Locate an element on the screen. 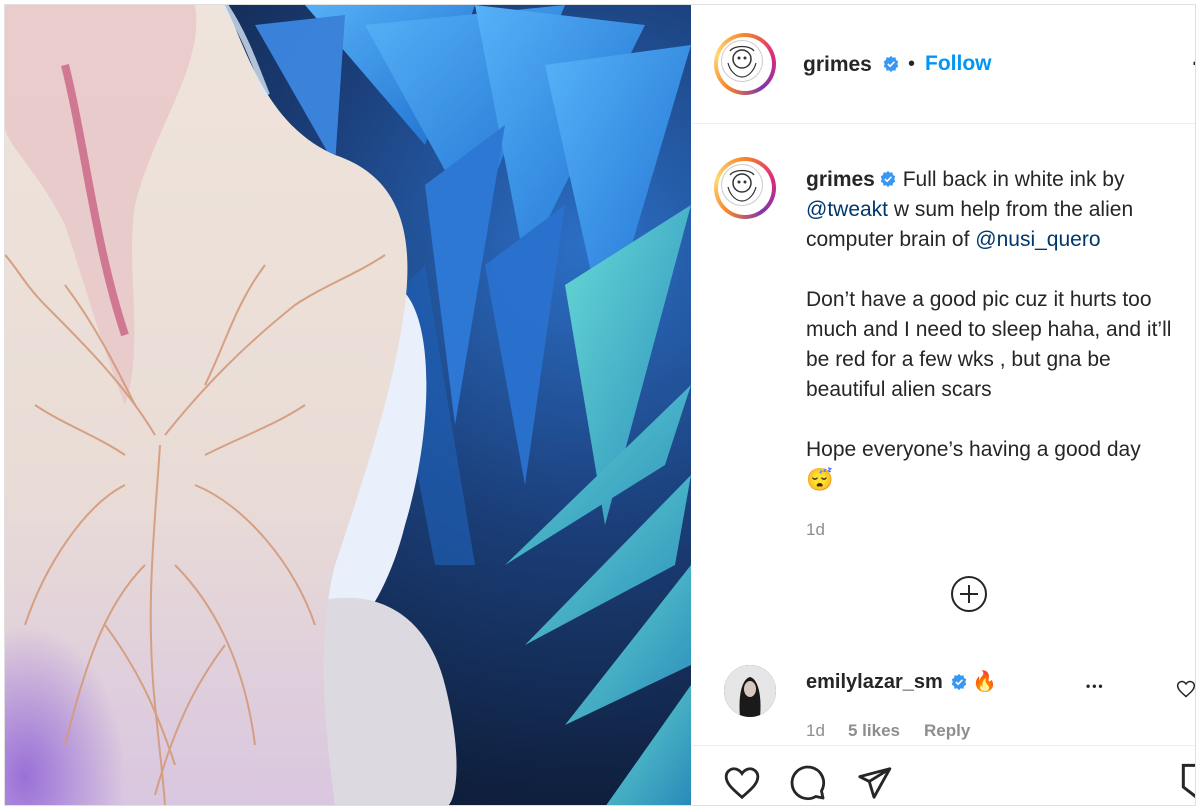  comment-timestamp: 1d is located at coordinates (815, 731).